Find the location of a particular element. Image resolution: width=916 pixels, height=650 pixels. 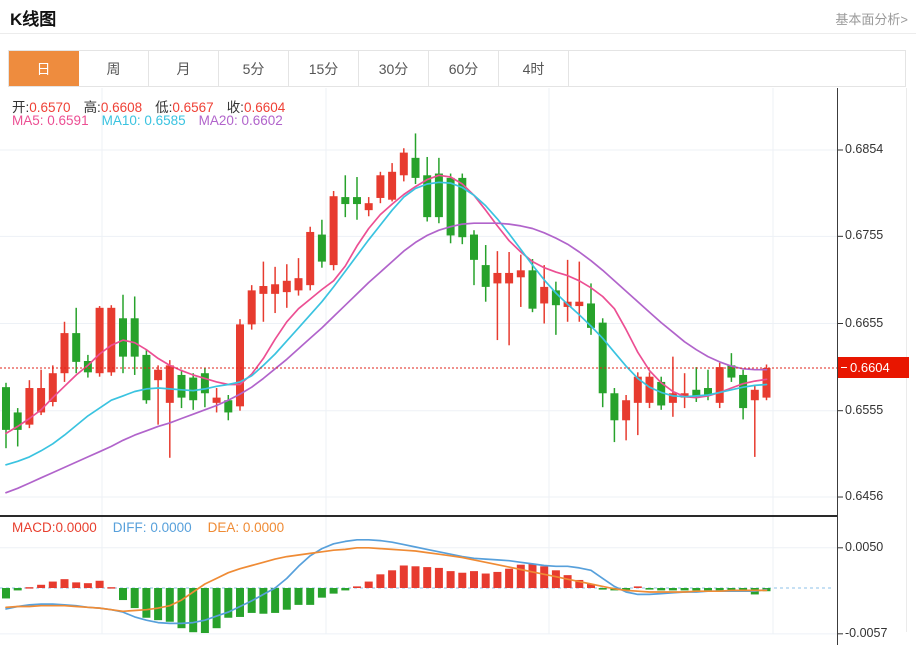

y-axis-label-3: 0.6555 is located at coordinates (864, 409).